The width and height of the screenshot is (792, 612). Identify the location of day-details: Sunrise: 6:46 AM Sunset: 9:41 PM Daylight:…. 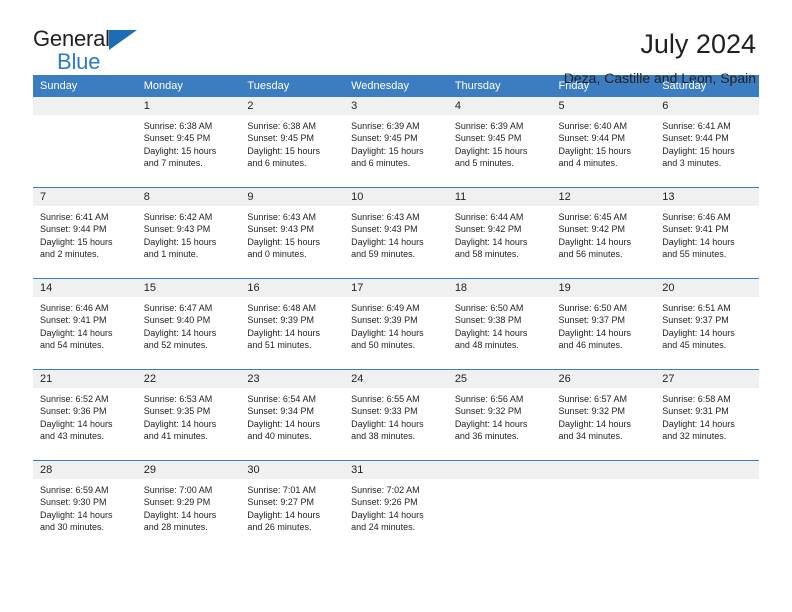
(707, 233).